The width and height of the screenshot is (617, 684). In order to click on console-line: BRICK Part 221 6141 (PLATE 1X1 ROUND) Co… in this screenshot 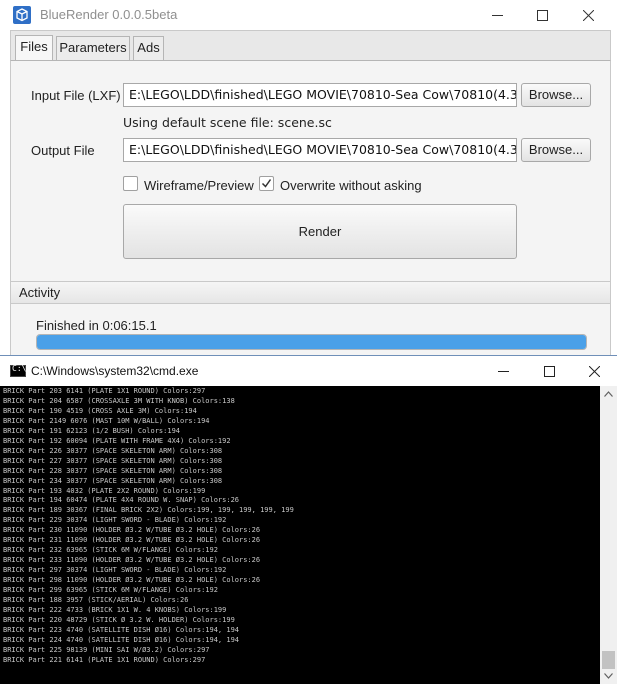, I will do `click(104, 659)`.